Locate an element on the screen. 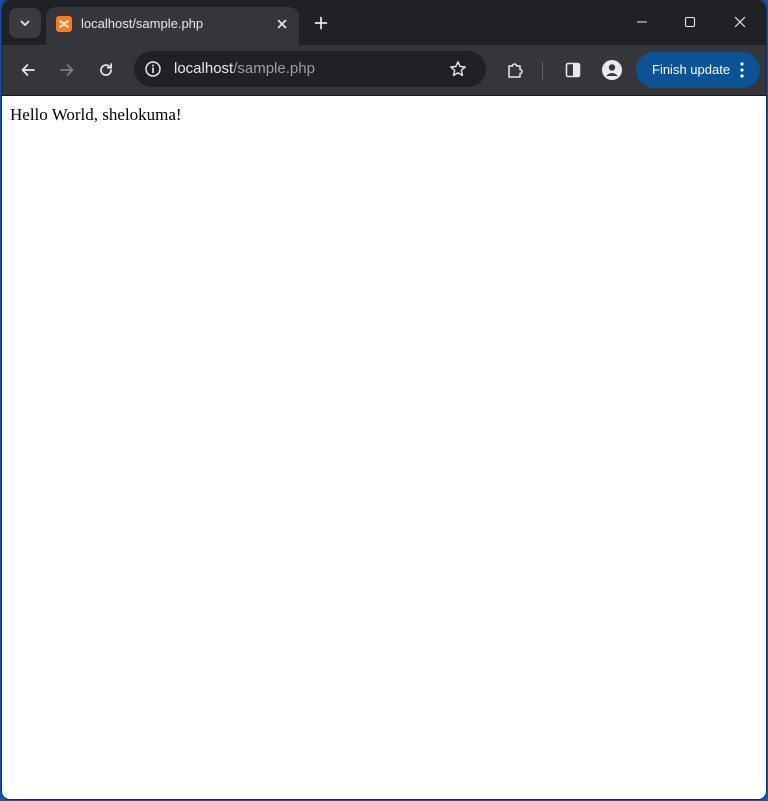 The image size is (768, 801). extensions-button is located at coordinates (515, 70).